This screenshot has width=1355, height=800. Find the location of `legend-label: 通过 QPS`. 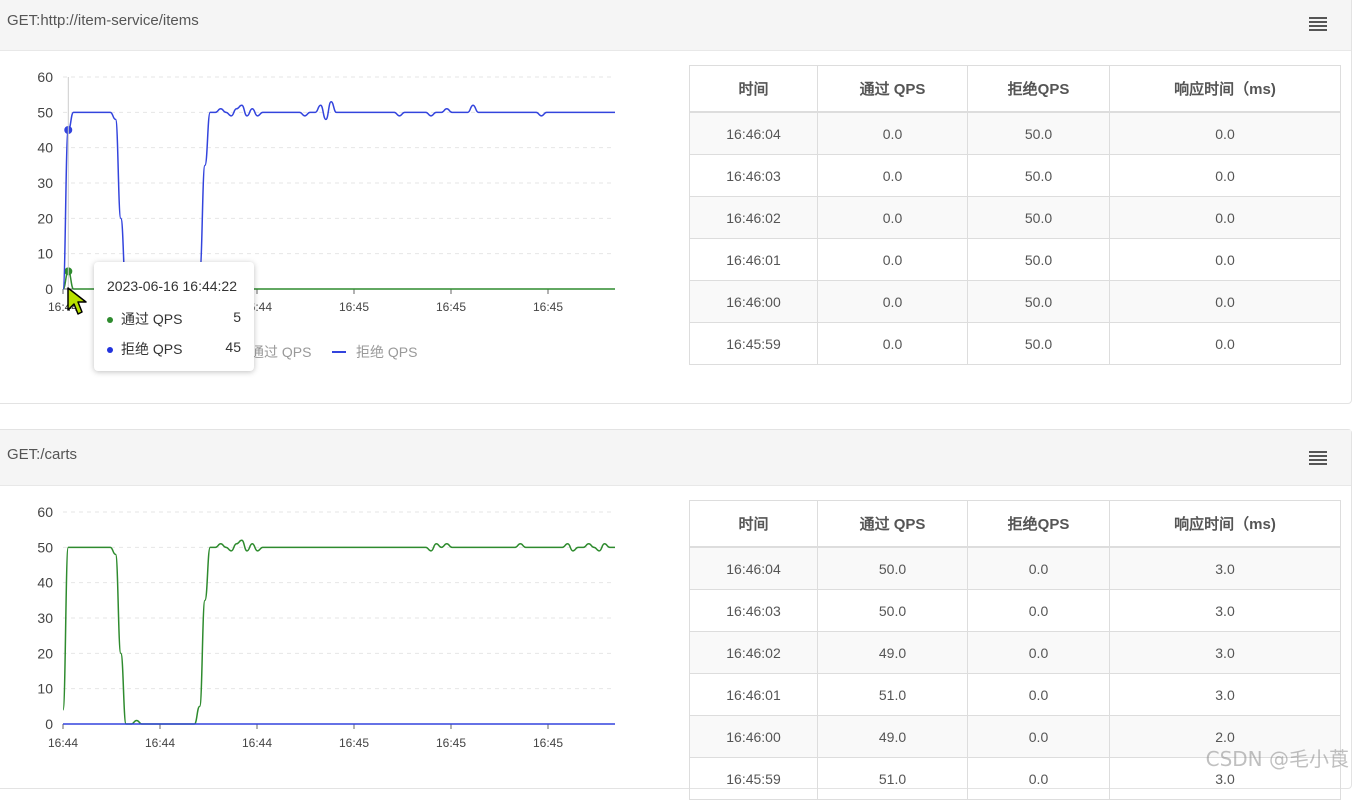

legend-label: 通过 QPS is located at coordinates (280, 352).